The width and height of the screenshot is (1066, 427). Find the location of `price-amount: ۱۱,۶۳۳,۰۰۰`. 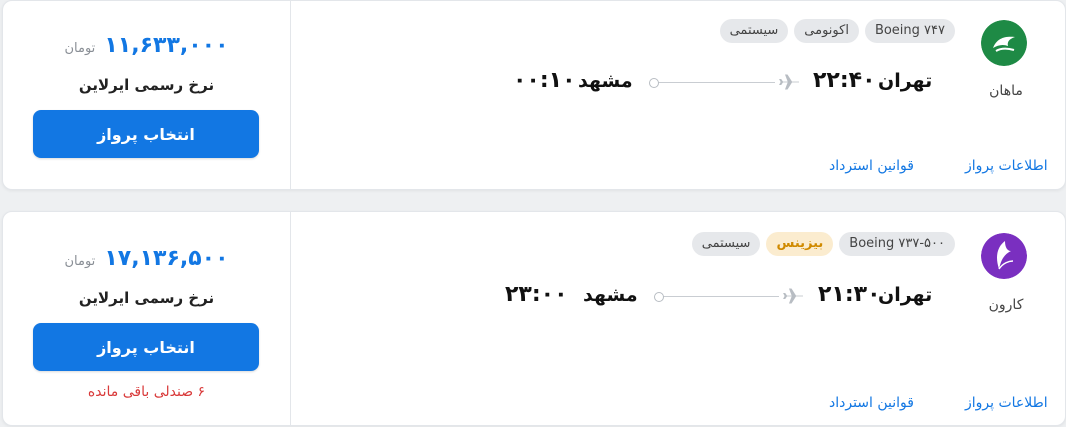

price-amount: ۱۱,۶۳۳,۰۰۰ is located at coordinates (166, 45).